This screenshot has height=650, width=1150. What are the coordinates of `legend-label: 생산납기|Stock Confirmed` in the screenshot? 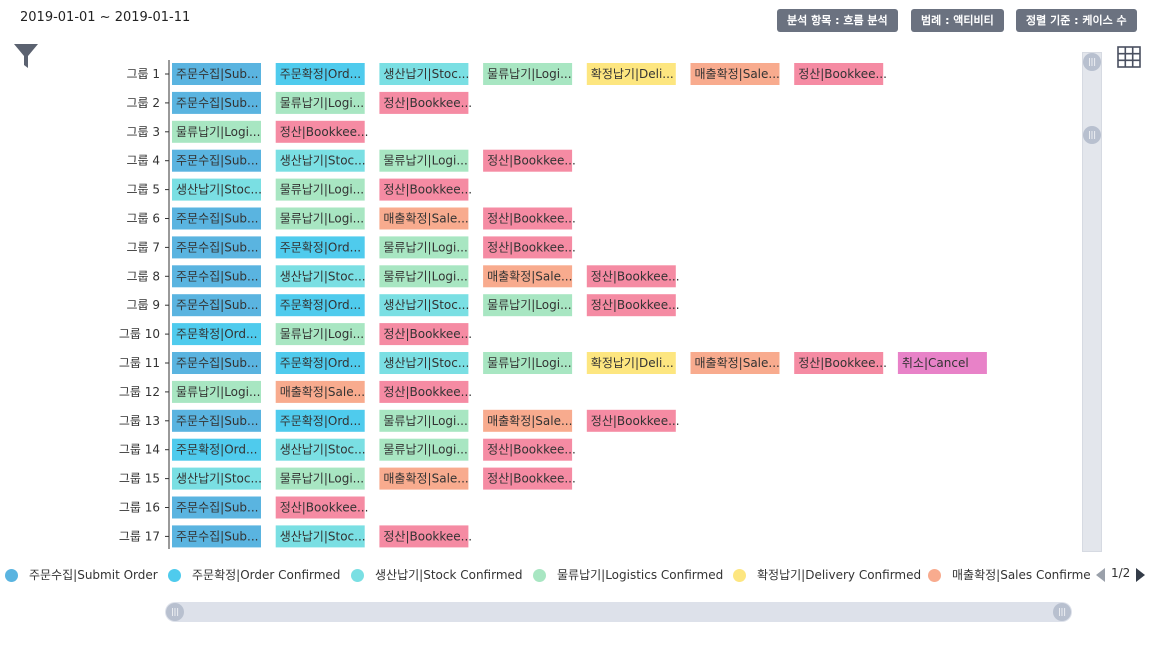 It's located at (449, 575).